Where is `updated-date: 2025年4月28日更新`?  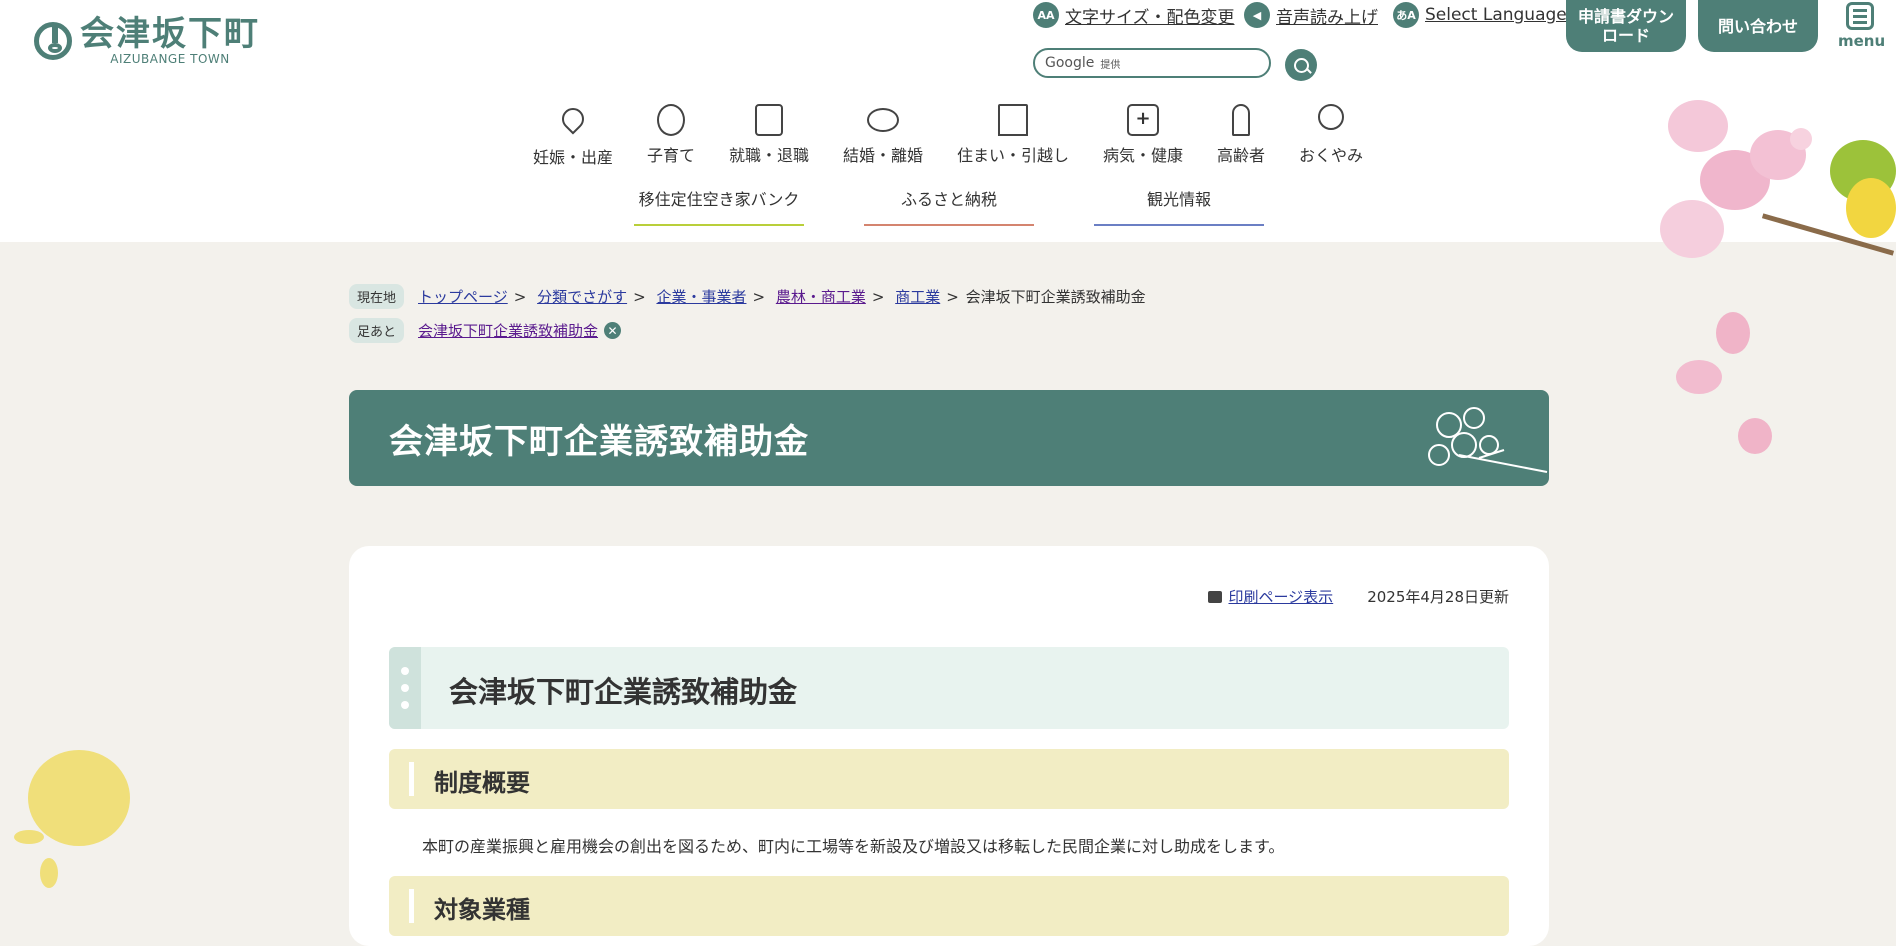 updated-date: 2025年4月28日更新 is located at coordinates (1438, 597).